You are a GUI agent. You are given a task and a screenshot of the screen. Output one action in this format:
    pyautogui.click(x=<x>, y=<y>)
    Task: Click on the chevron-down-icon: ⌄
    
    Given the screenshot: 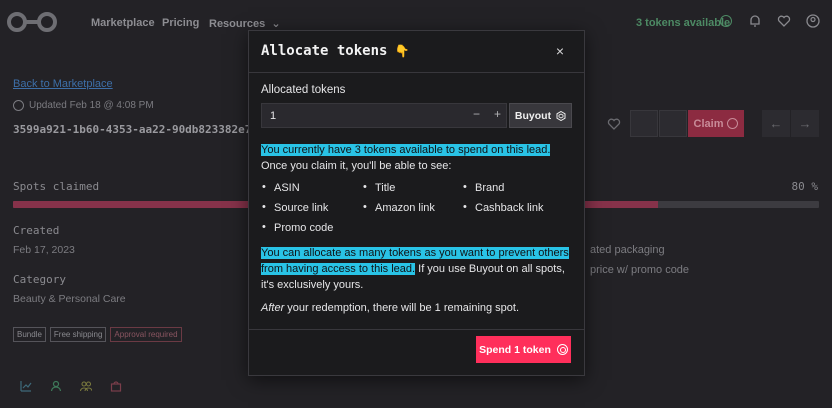 What is the action you would take?
    pyautogui.click(x=276, y=24)
    